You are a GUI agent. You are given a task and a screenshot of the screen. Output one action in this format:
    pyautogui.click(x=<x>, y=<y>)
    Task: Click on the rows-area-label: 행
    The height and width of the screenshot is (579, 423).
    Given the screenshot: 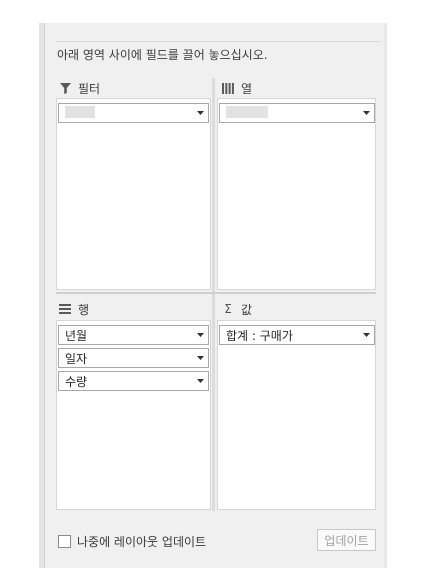 What is the action you would take?
    pyautogui.click(x=84, y=309)
    